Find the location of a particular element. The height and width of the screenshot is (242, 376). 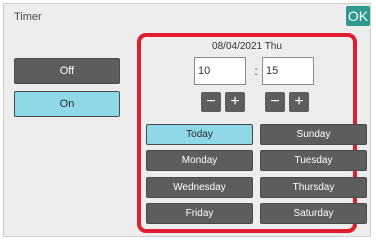

minute-plus-button: + is located at coordinates (299, 102).